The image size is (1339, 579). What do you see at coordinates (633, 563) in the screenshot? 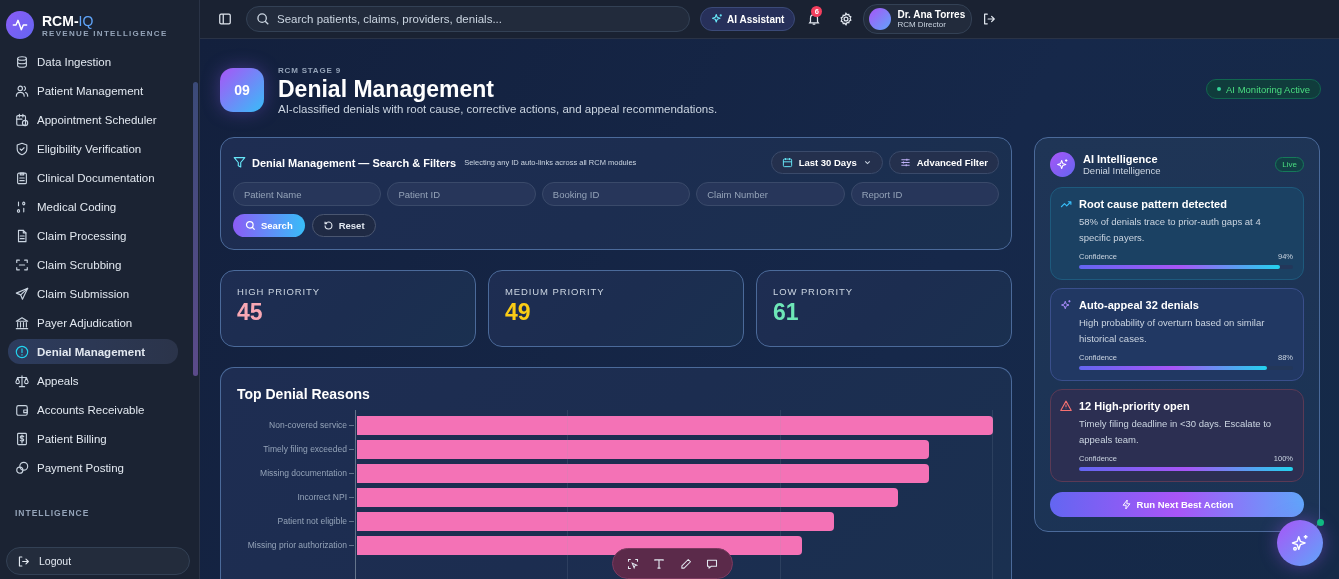
I see `select-icon` at bounding box center [633, 563].